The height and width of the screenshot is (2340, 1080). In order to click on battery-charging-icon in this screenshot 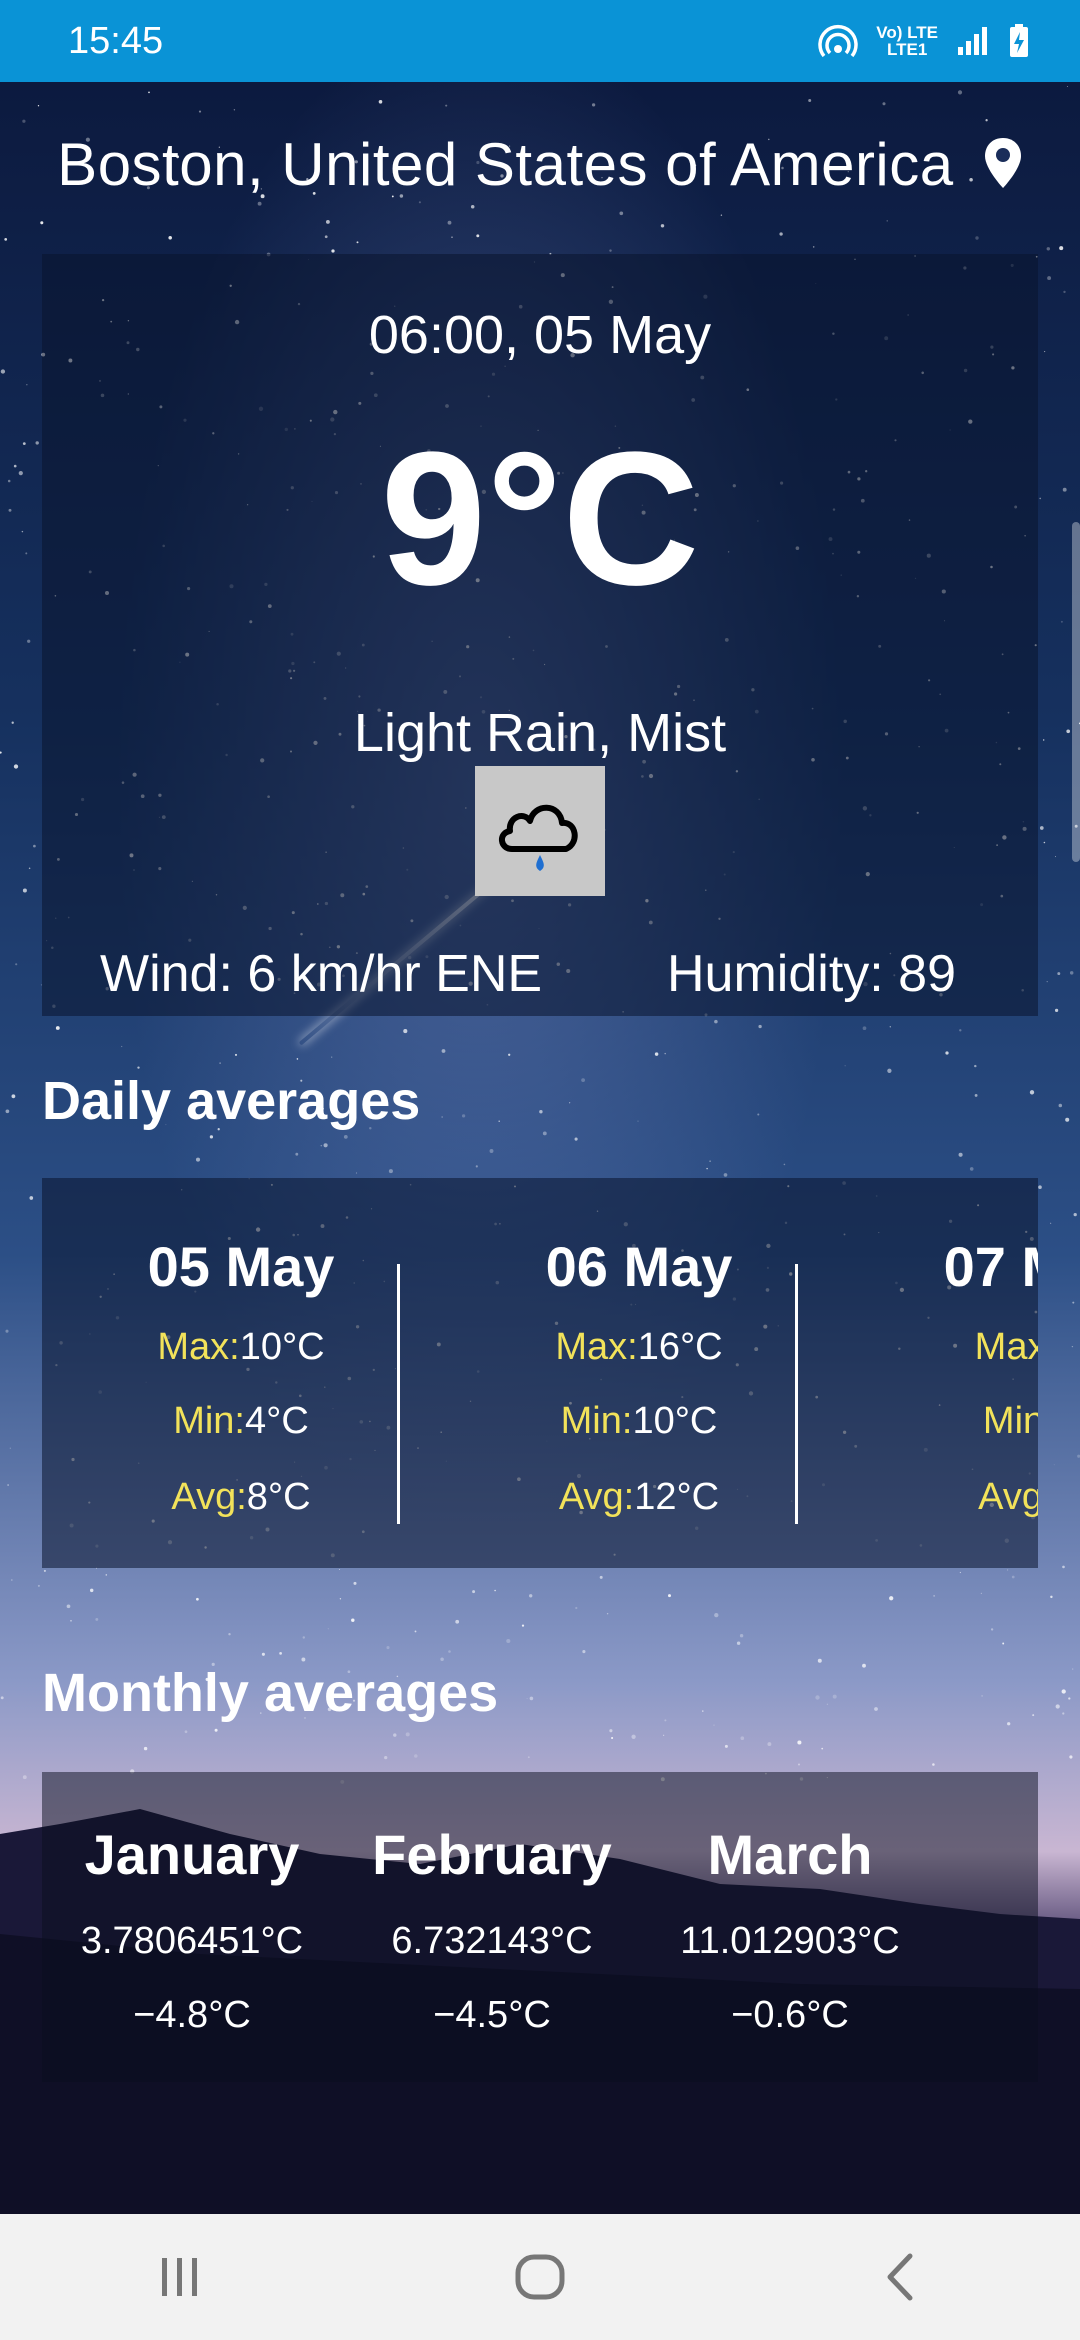, I will do `click(1019, 40)`.